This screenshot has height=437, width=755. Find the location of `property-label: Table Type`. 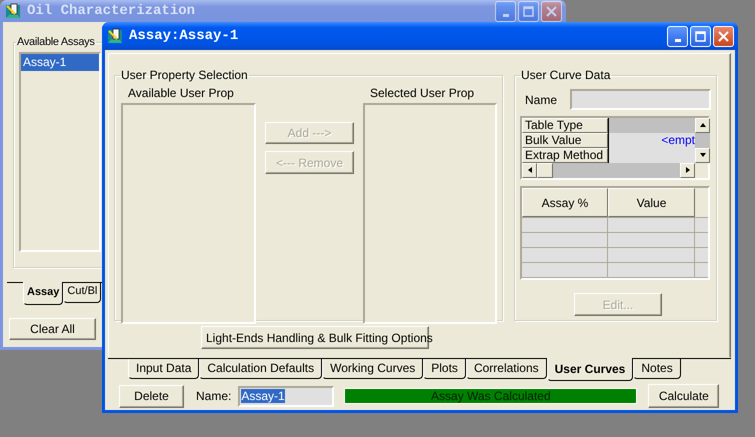

property-label: Table Type is located at coordinates (565, 125).